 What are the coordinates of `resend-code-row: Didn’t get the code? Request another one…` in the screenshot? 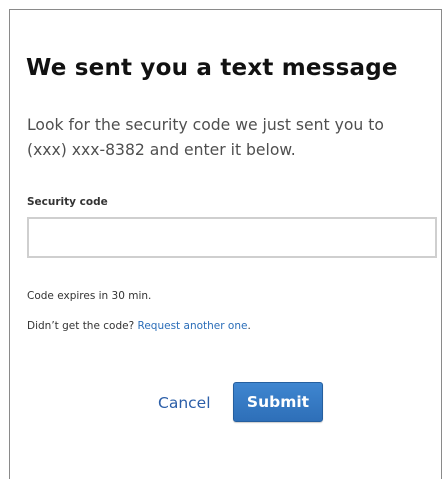 It's located at (139, 326).